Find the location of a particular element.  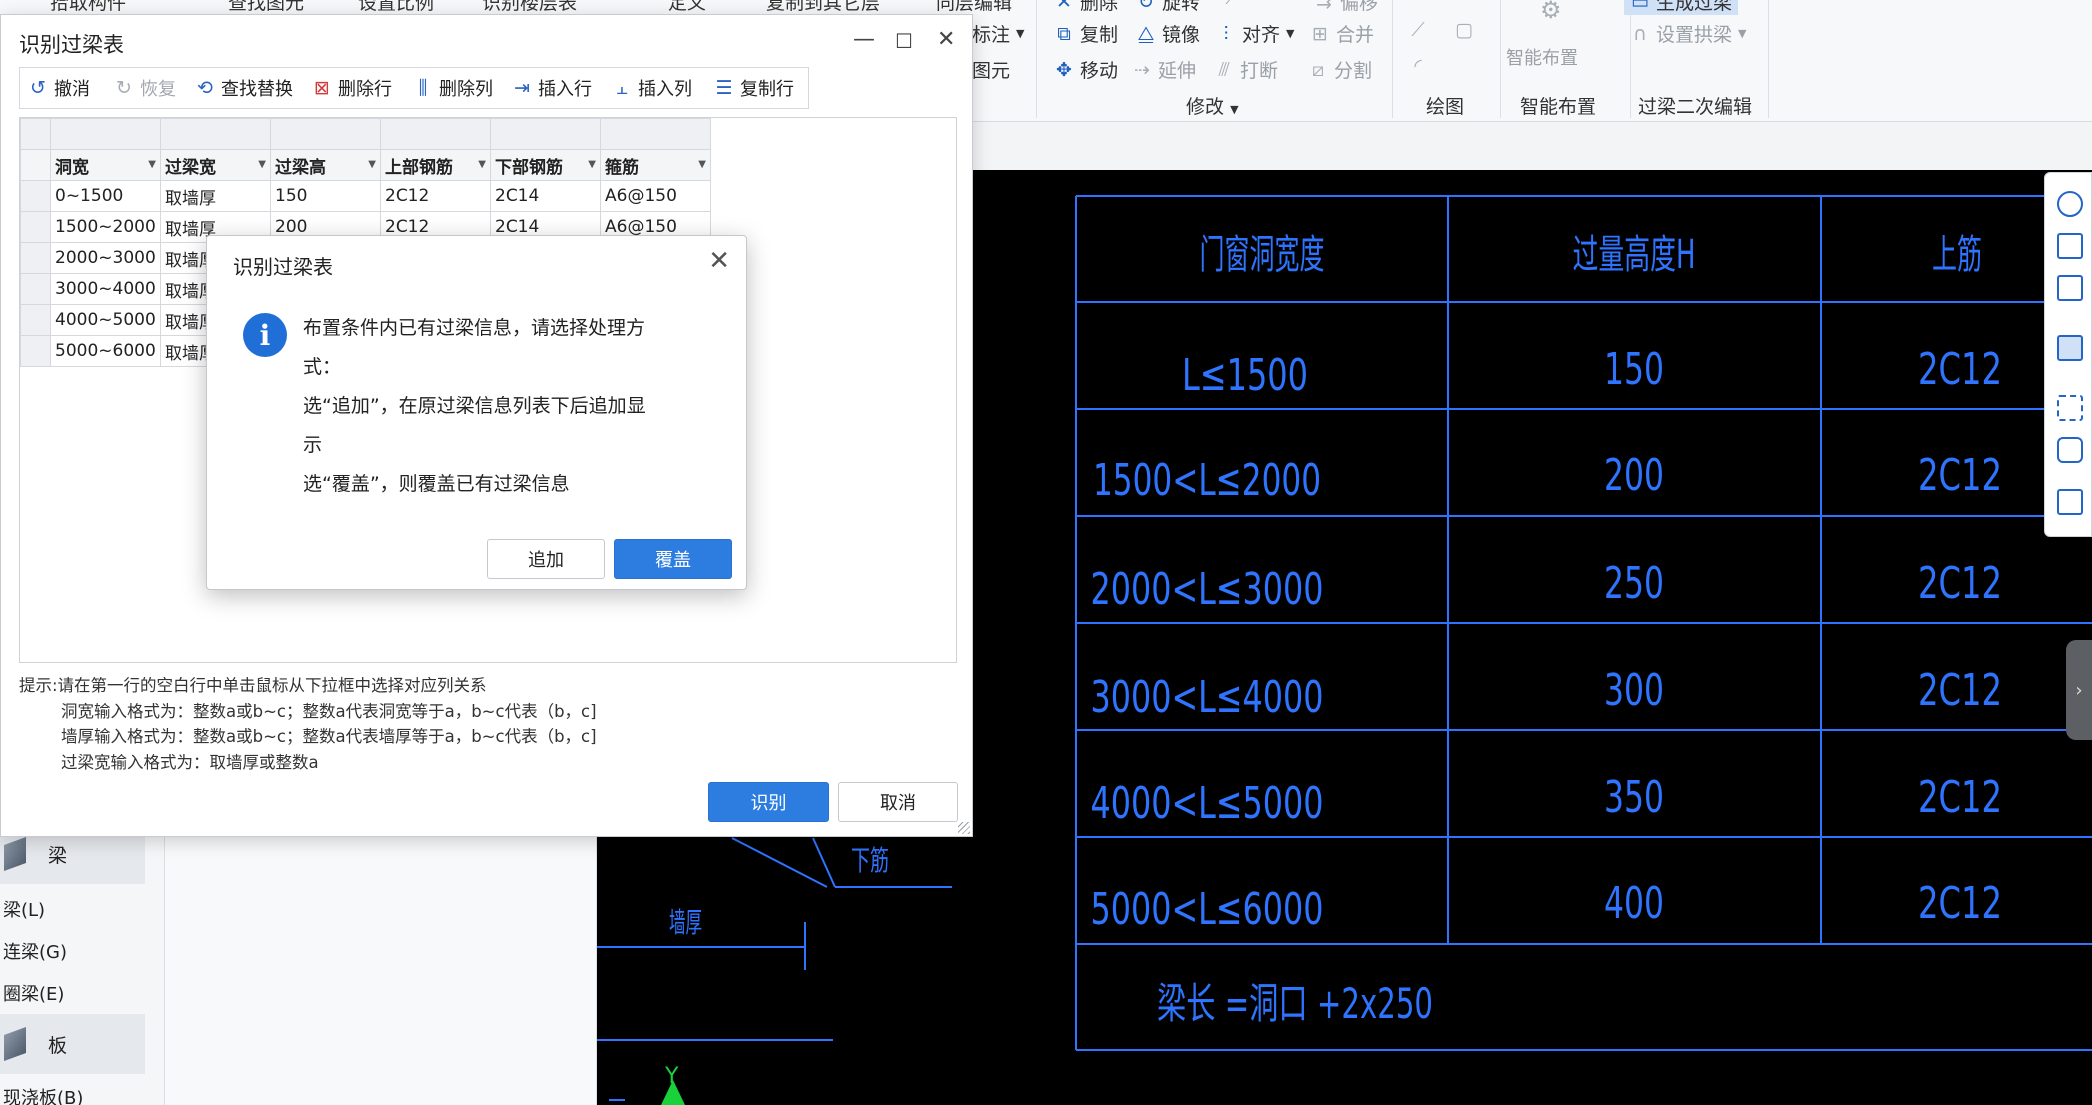

trim-button: ⟋ is located at coordinates (1232, 4).